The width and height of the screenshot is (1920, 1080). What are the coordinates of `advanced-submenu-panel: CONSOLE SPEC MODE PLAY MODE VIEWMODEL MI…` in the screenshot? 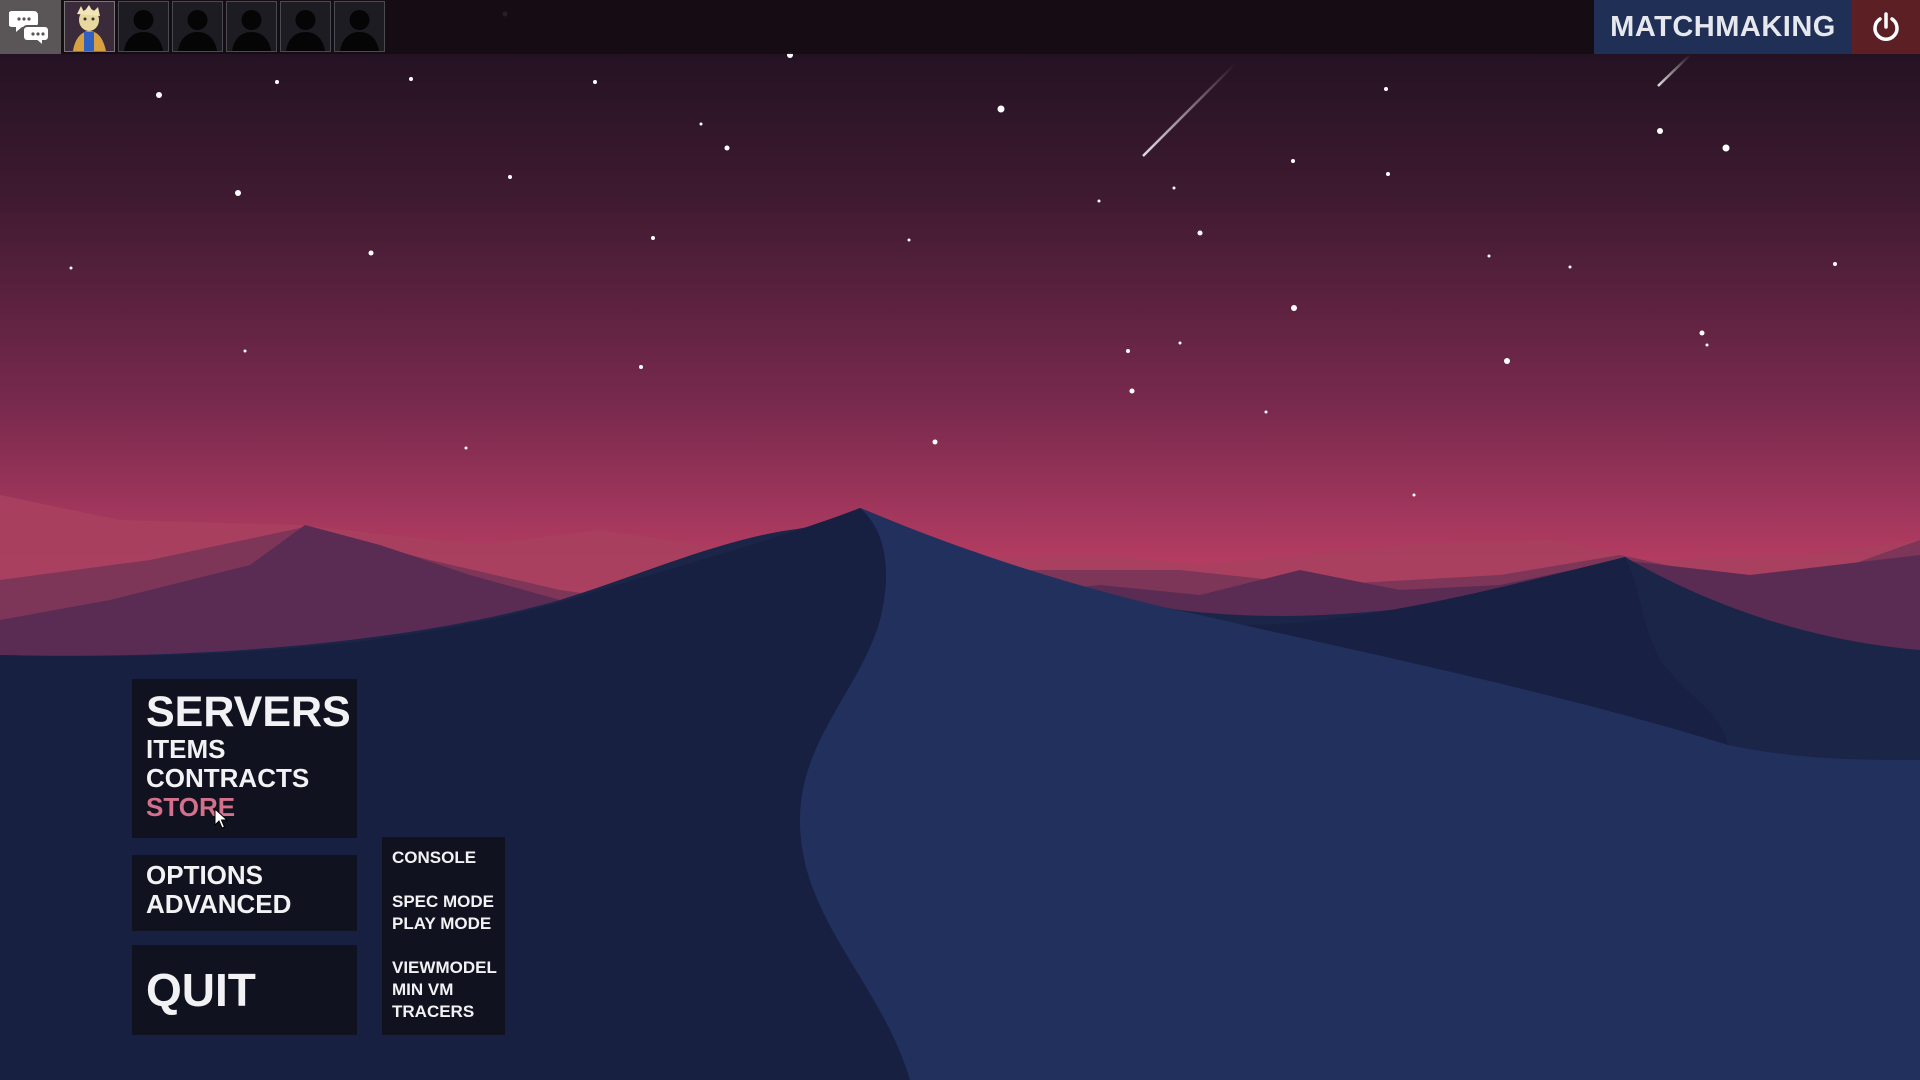 It's located at (443, 936).